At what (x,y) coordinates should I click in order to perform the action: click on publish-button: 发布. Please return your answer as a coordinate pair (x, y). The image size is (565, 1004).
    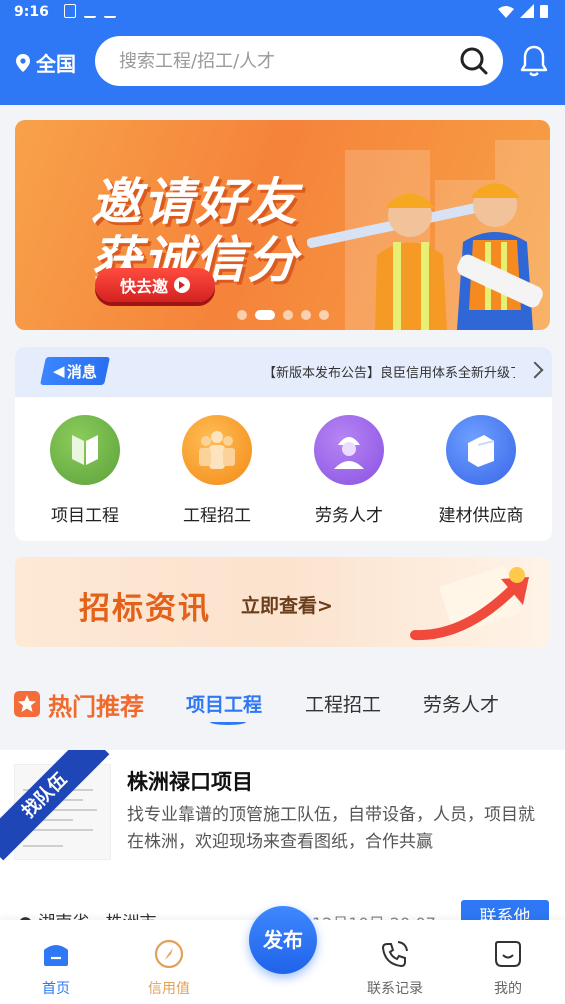
    Looking at the image, I should click on (283, 940).